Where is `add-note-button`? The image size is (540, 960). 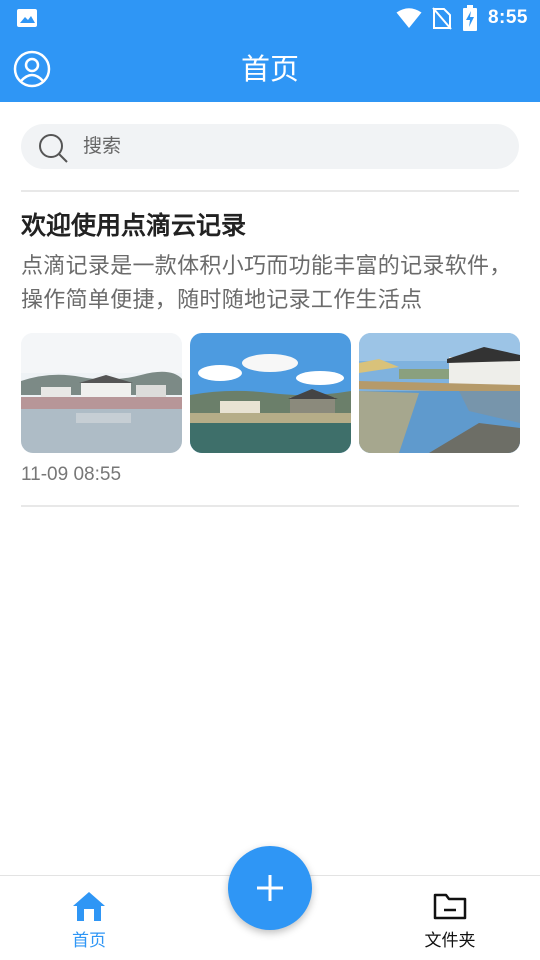 add-note-button is located at coordinates (270, 888).